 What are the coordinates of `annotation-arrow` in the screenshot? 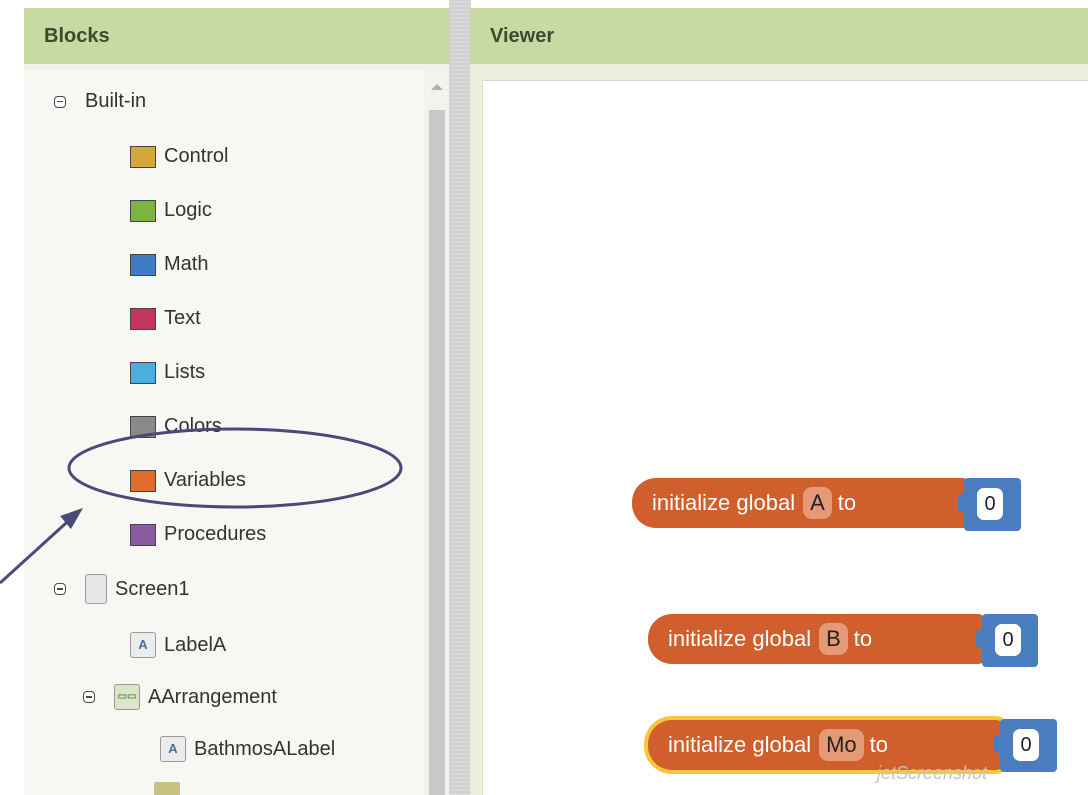 It's located at (39, 548).